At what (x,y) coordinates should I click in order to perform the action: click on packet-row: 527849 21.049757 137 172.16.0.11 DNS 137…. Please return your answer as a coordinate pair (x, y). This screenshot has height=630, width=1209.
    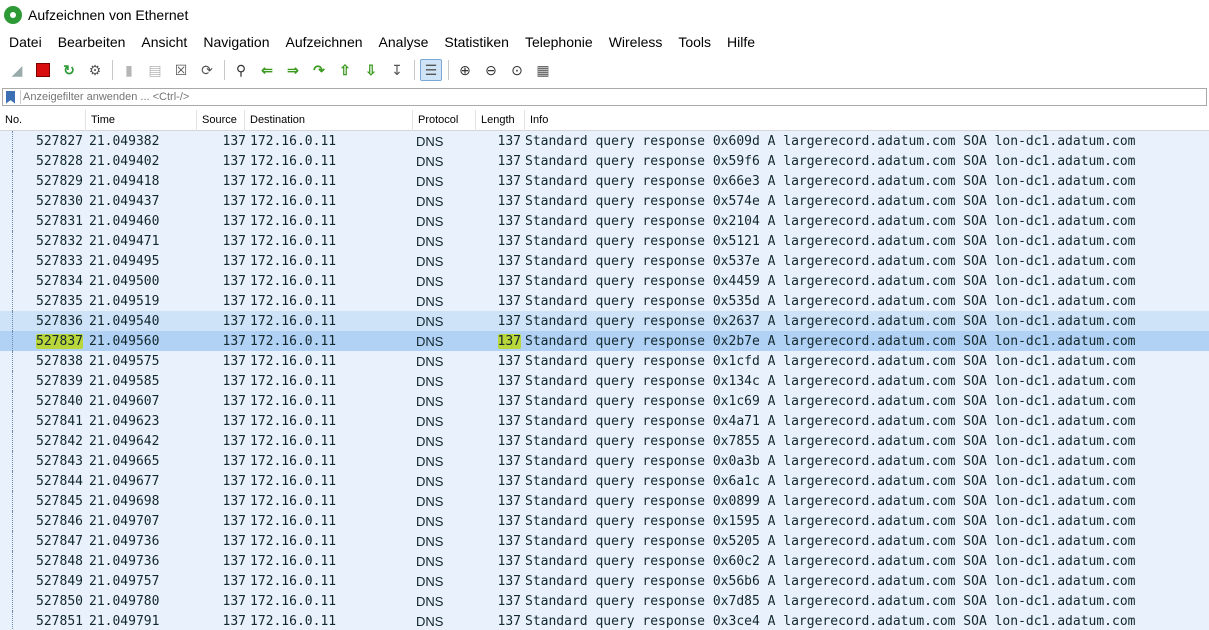
    Looking at the image, I should click on (604, 581).